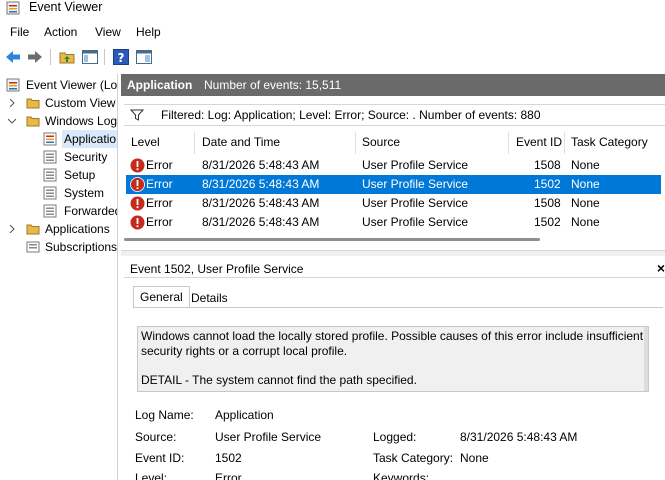  Describe the element at coordinates (160, 458) in the screenshot. I see `prop-event-id-label: Event ID:` at that location.